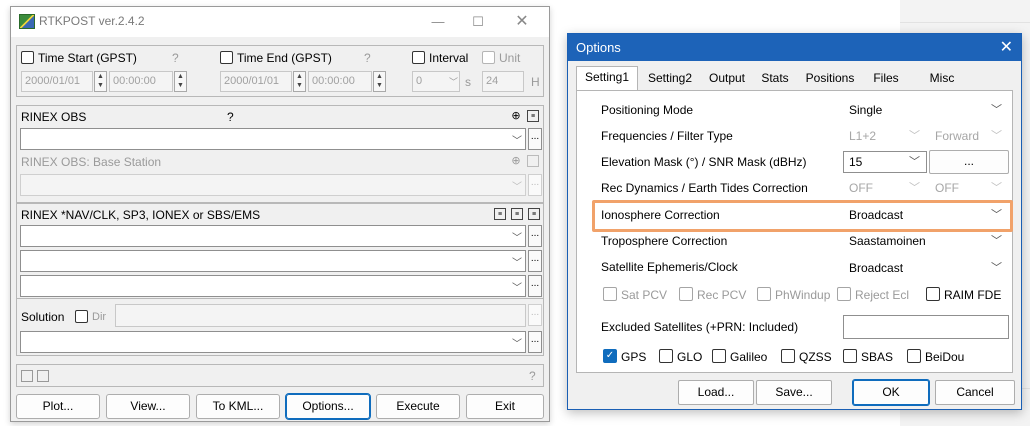 The image size is (1030, 426). I want to click on galileo-checkbox, so click(719, 356).